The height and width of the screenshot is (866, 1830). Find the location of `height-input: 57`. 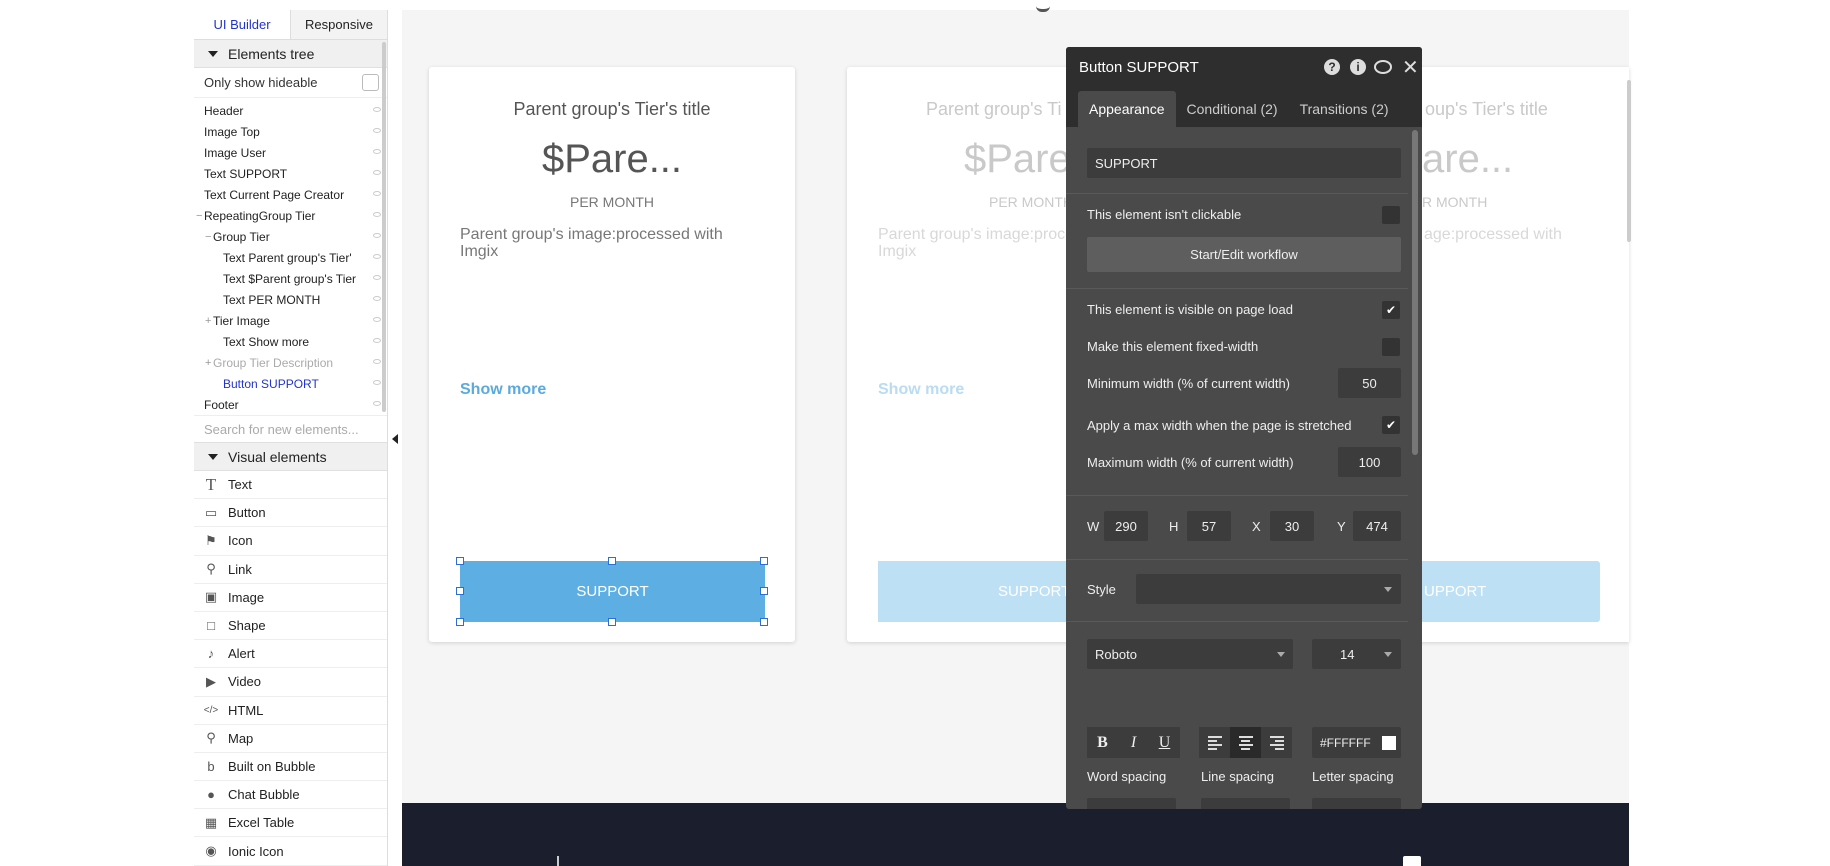

height-input: 57 is located at coordinates (1209, 526).